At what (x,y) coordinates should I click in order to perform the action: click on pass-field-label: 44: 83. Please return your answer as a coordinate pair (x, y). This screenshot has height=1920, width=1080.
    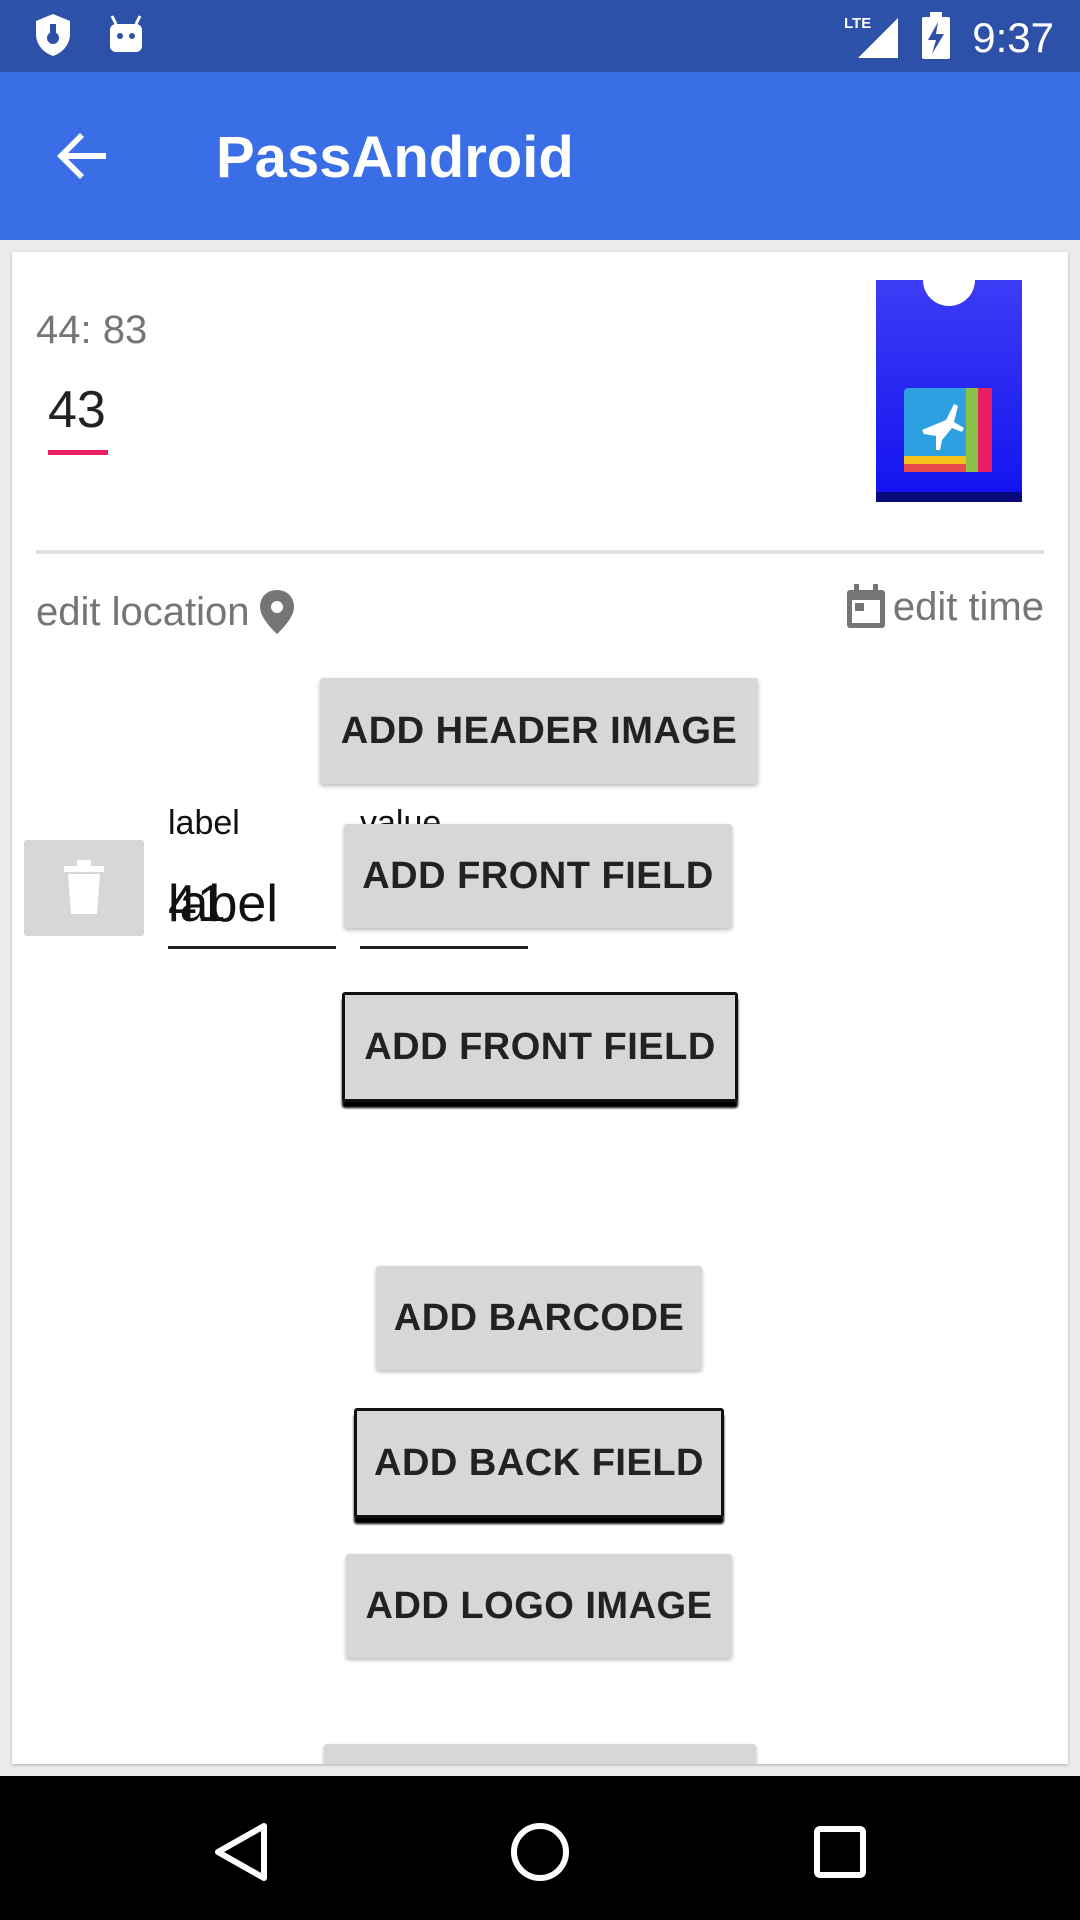
    Looking at the image, I should click on (92, 330).